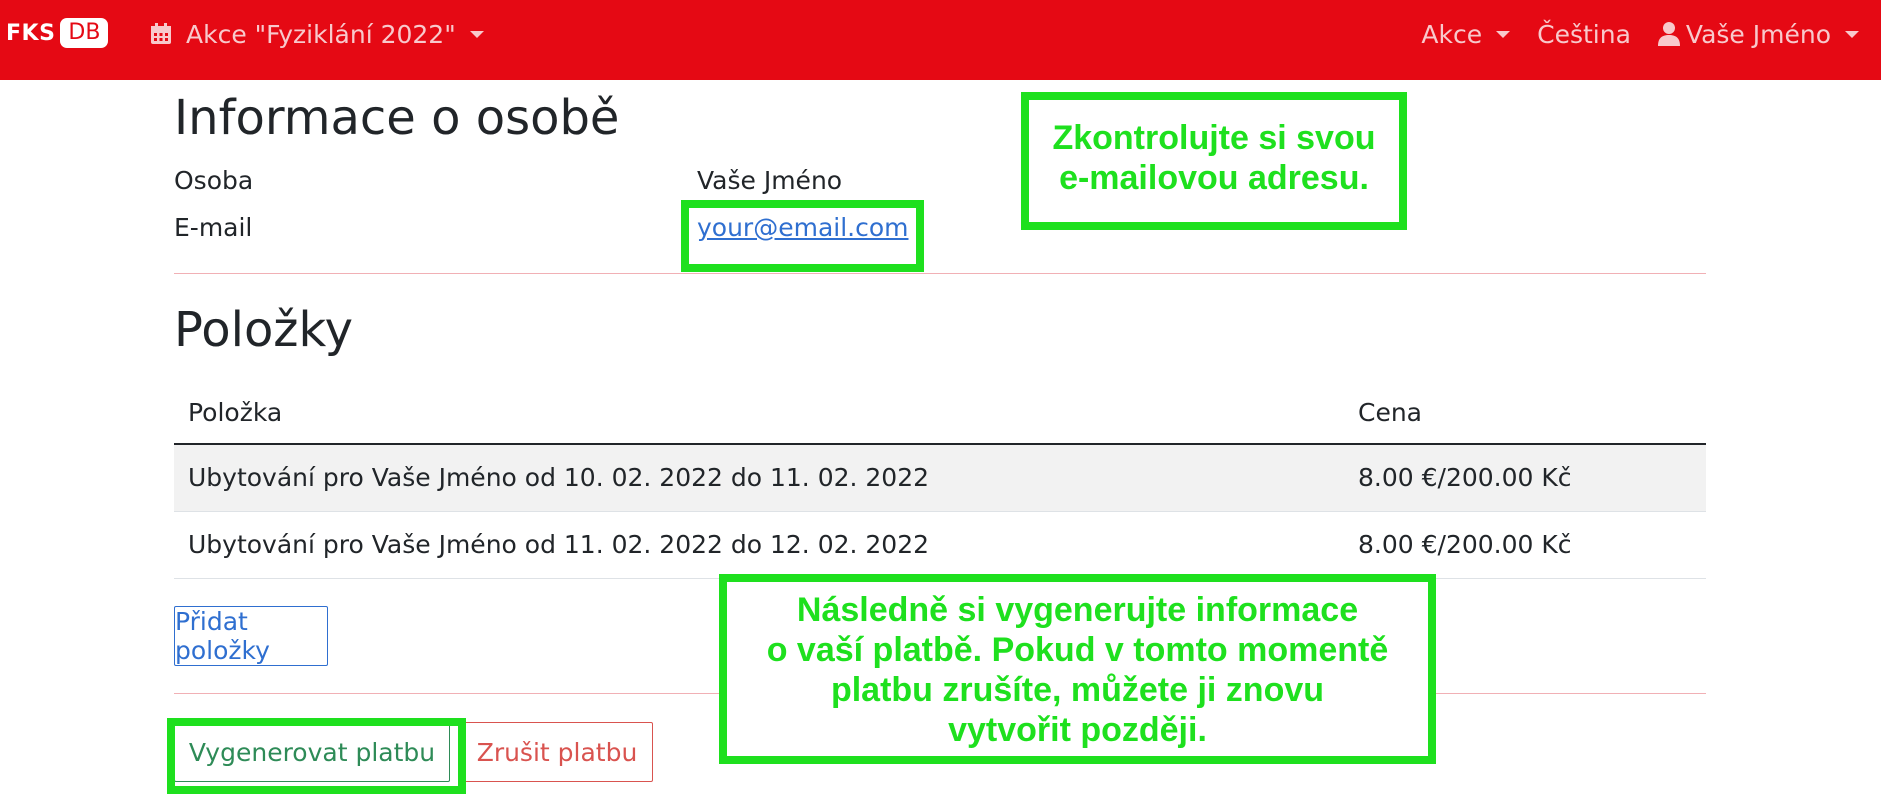 This screenshot has width=1881, height=798. I want to click on event-label: Akce "Fyziklání 2022", so click(321, 34).